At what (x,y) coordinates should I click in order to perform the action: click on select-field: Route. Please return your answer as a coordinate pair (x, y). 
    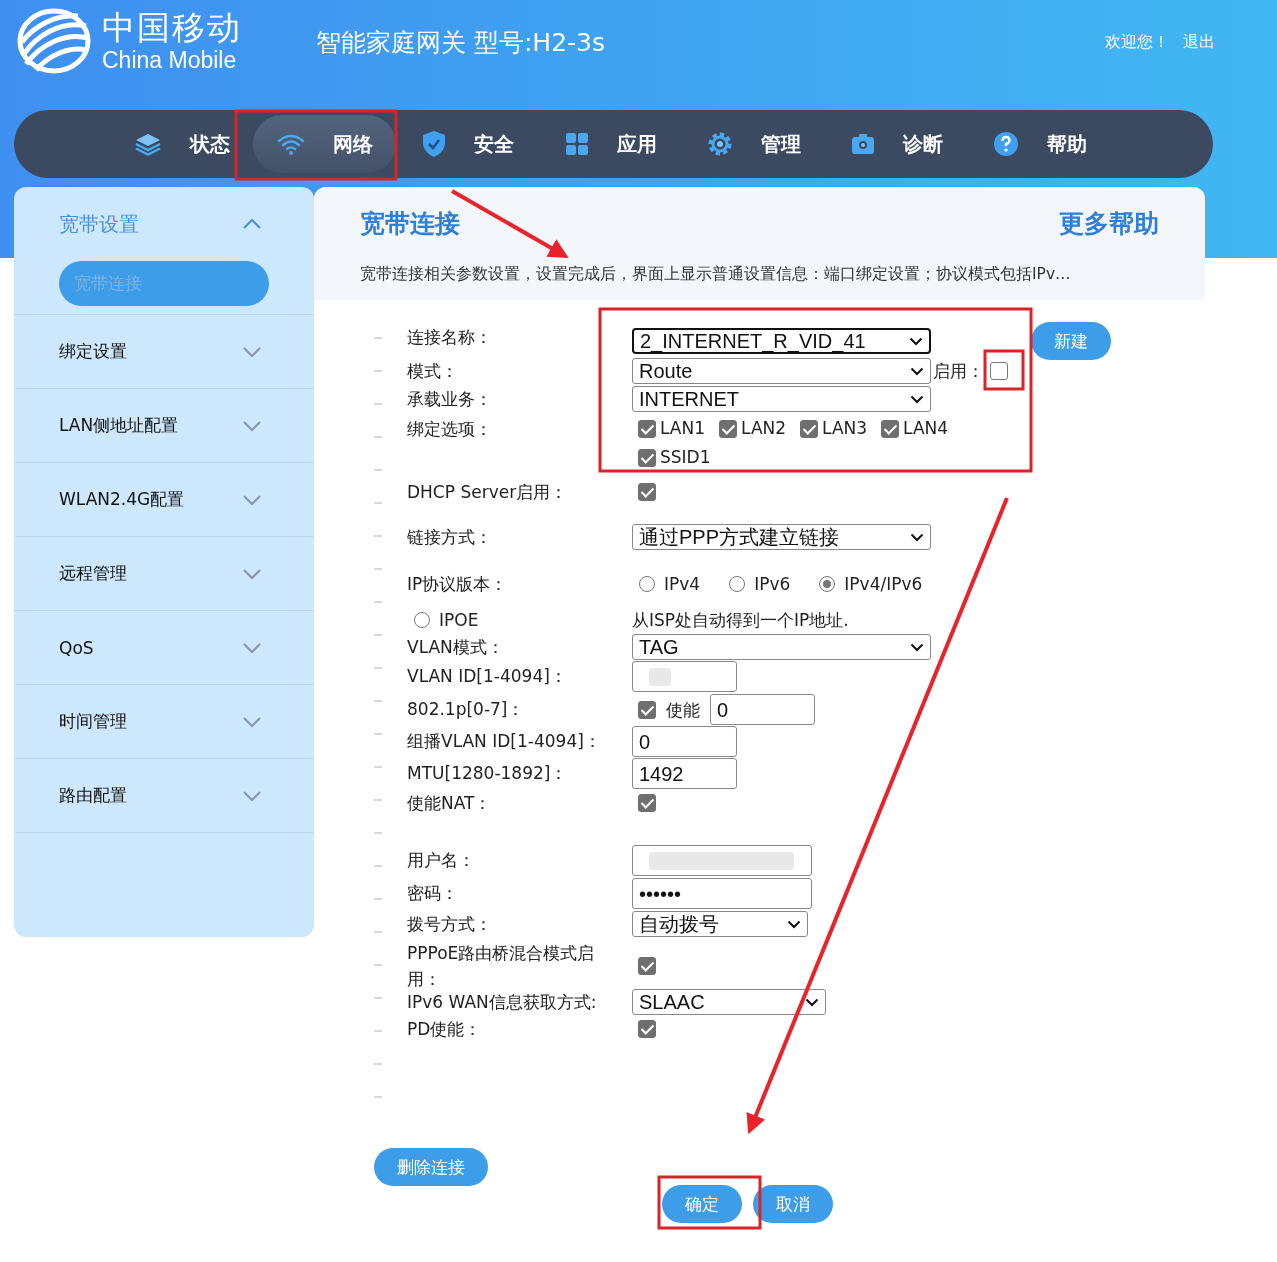
    Looking at the image, I should click on (781, 371).